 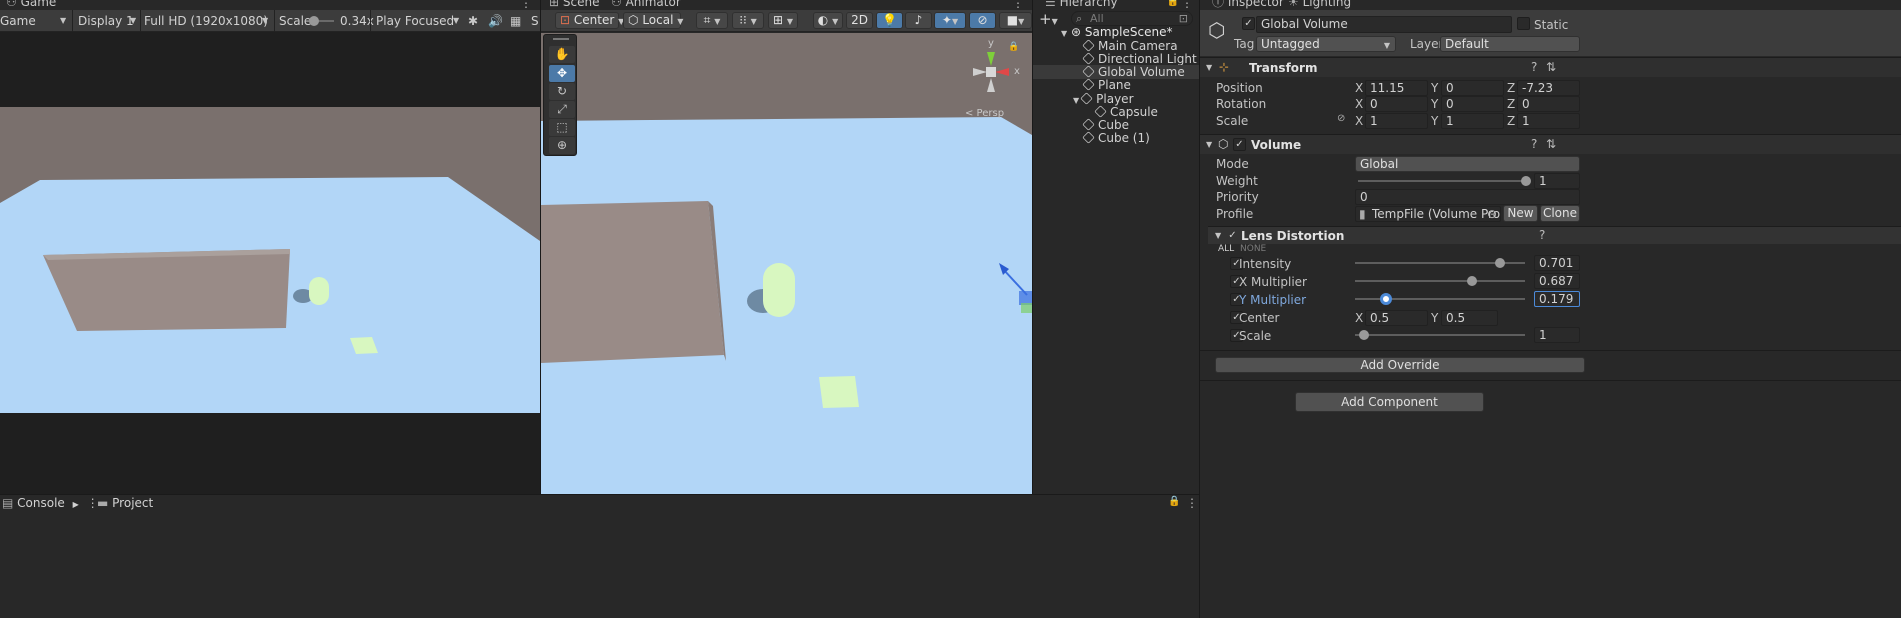 I want to click on tab-console: ▤ Console ▶ ⋮, so click(x=50, y=503).